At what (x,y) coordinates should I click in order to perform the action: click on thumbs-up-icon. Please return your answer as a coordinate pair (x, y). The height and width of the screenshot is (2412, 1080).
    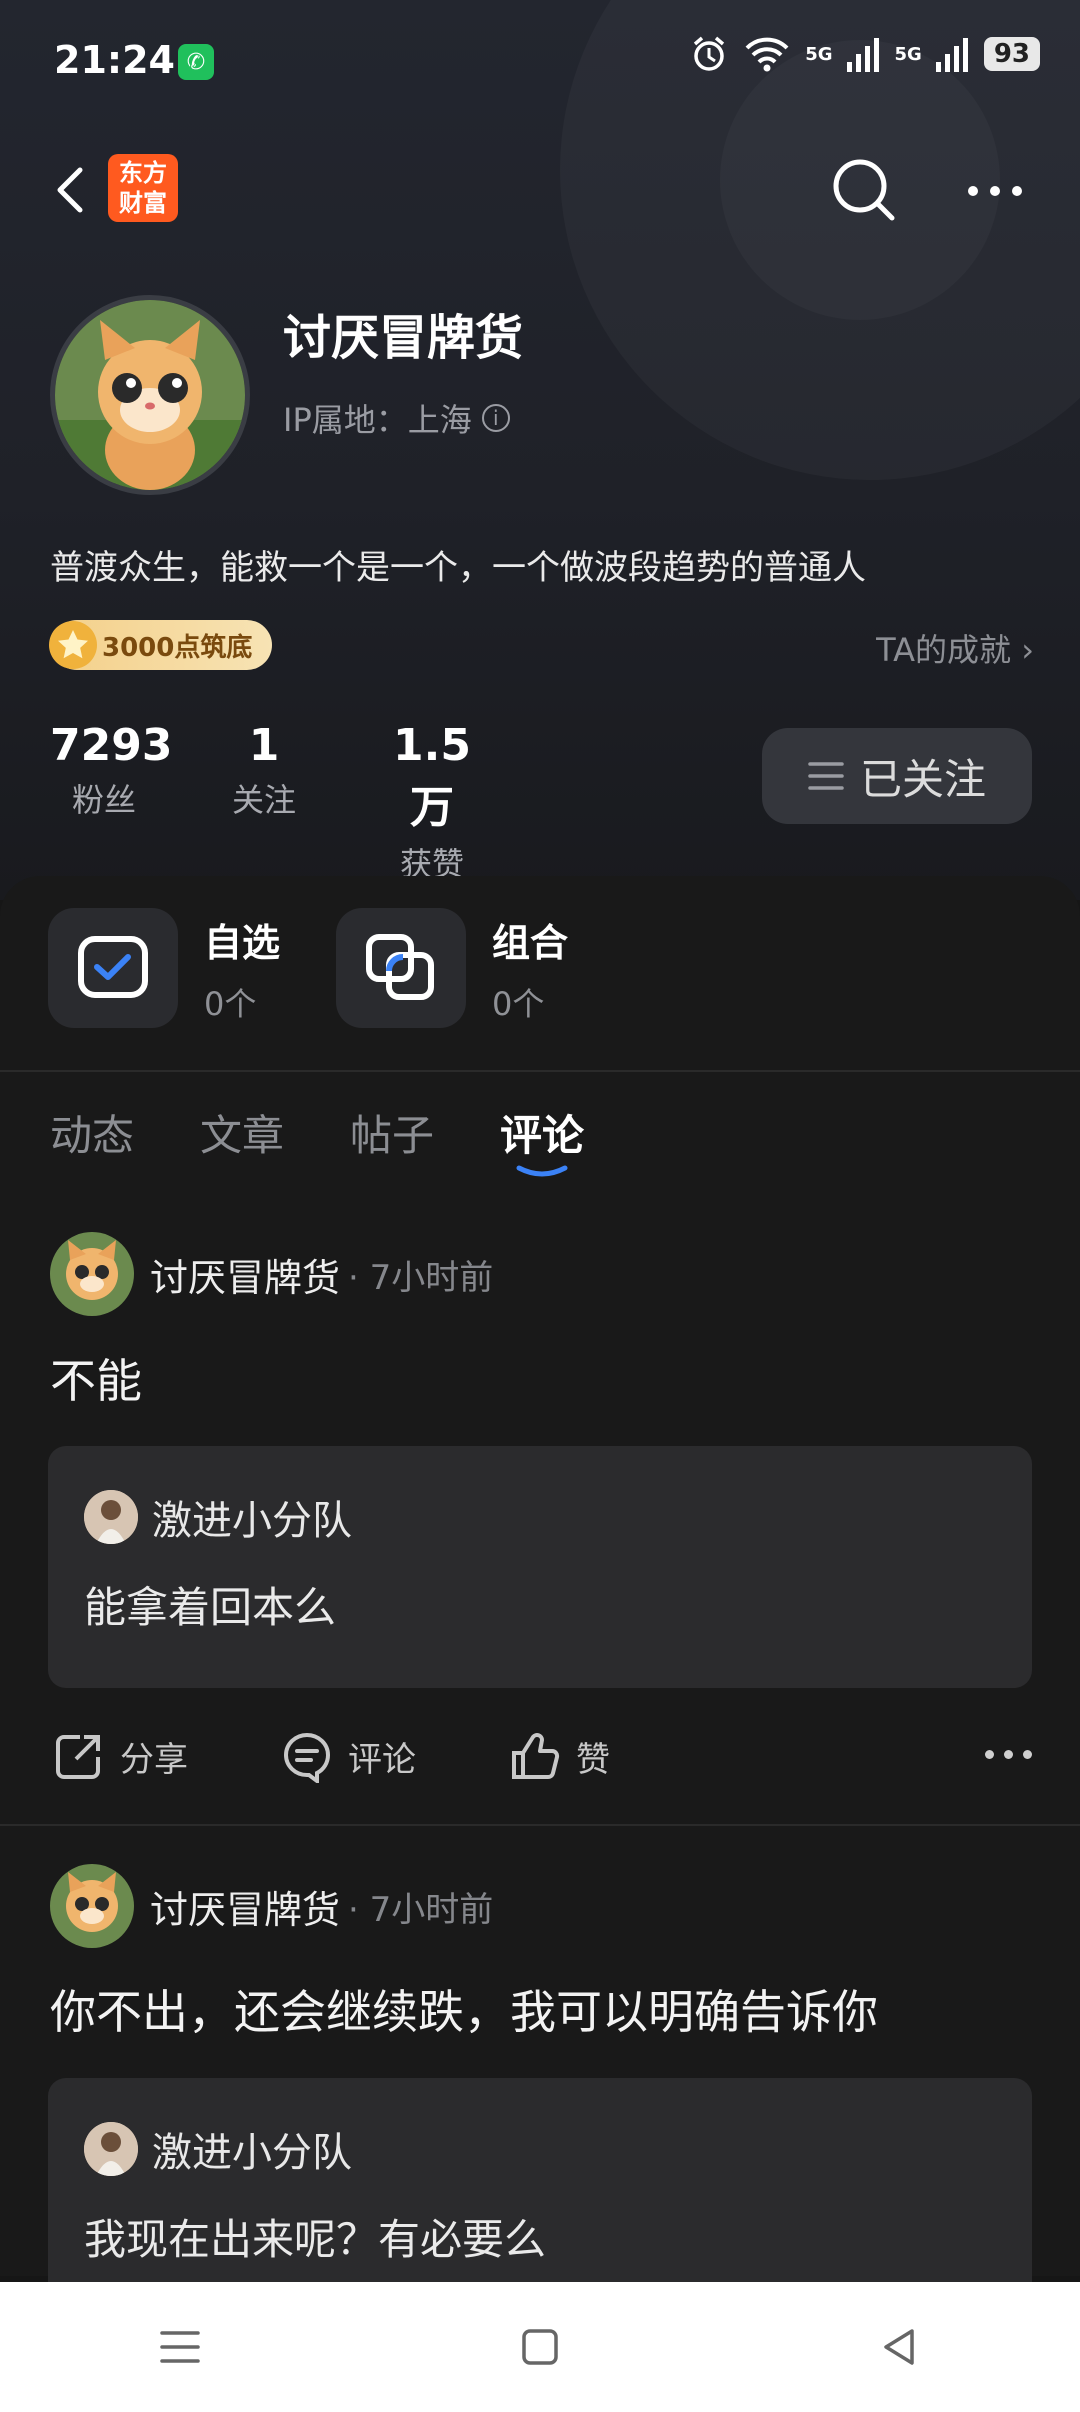
    Looking at the image, I should click on (536, 1756).